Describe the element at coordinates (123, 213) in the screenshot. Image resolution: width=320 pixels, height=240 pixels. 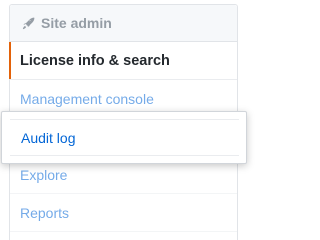
I see `menu-item-reports: Reports` at that location.